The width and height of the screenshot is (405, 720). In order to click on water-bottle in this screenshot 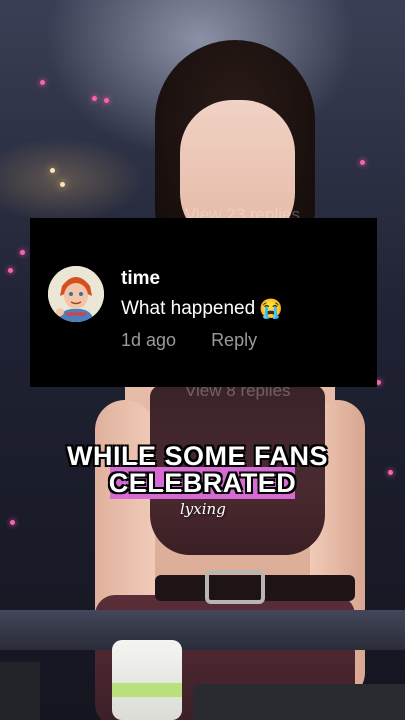, I will do `click(147, 680)`.